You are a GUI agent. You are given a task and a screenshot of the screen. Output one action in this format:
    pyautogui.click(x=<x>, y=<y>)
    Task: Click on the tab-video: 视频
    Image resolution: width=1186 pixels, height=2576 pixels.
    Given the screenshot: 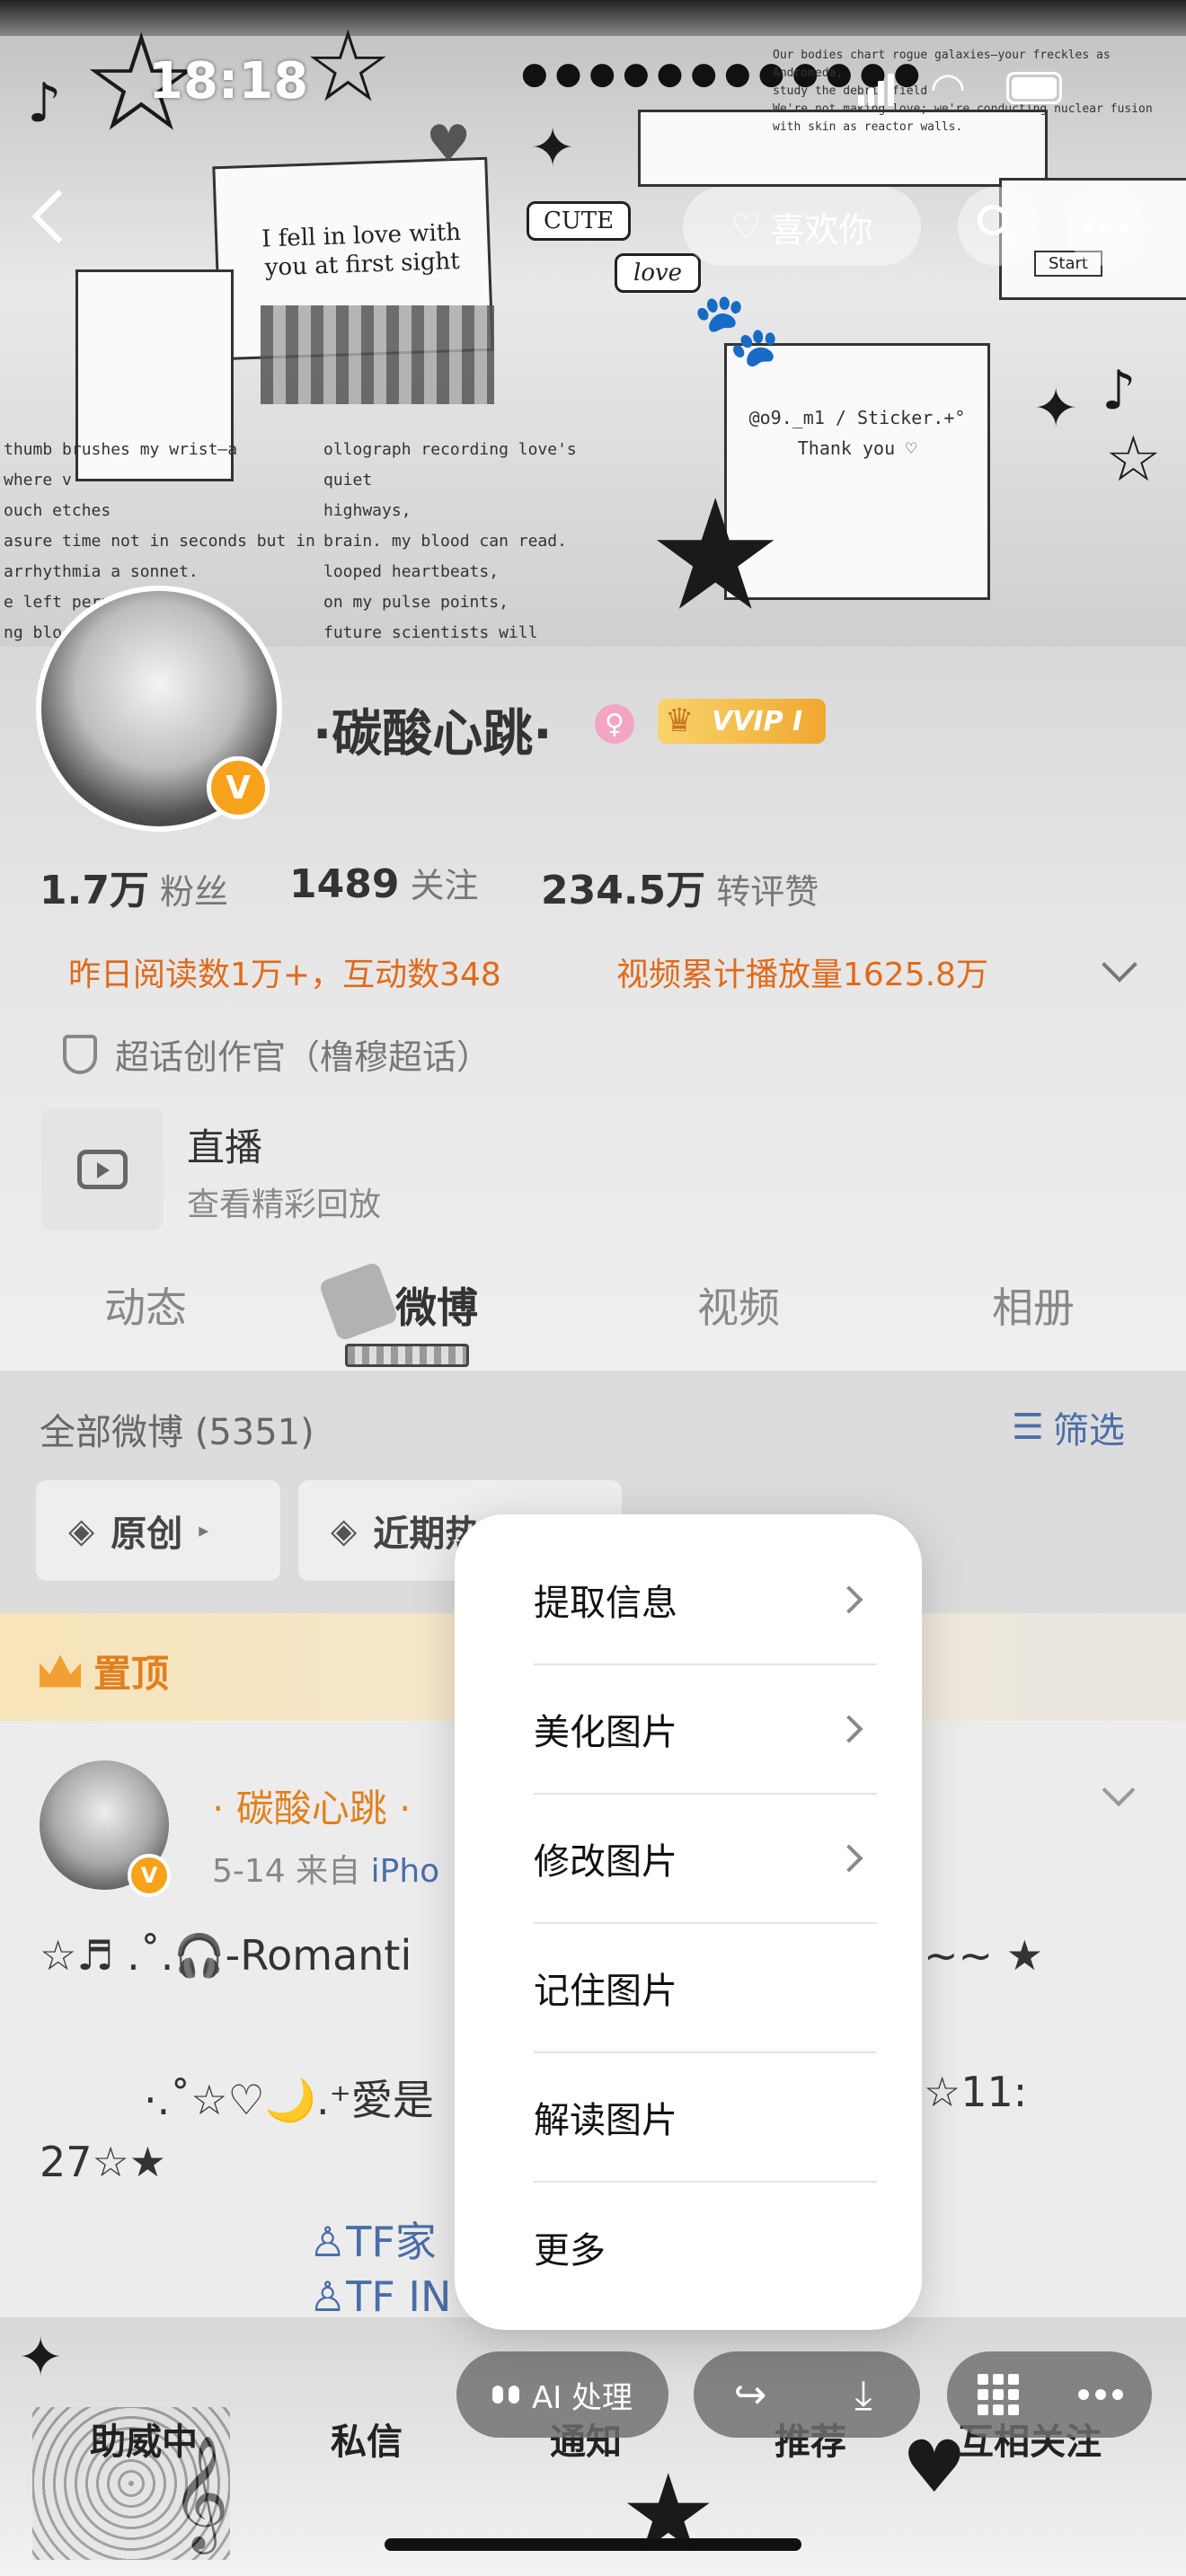 What is the action you would take?
    pyautogui.click(x=738, y=1305)
    